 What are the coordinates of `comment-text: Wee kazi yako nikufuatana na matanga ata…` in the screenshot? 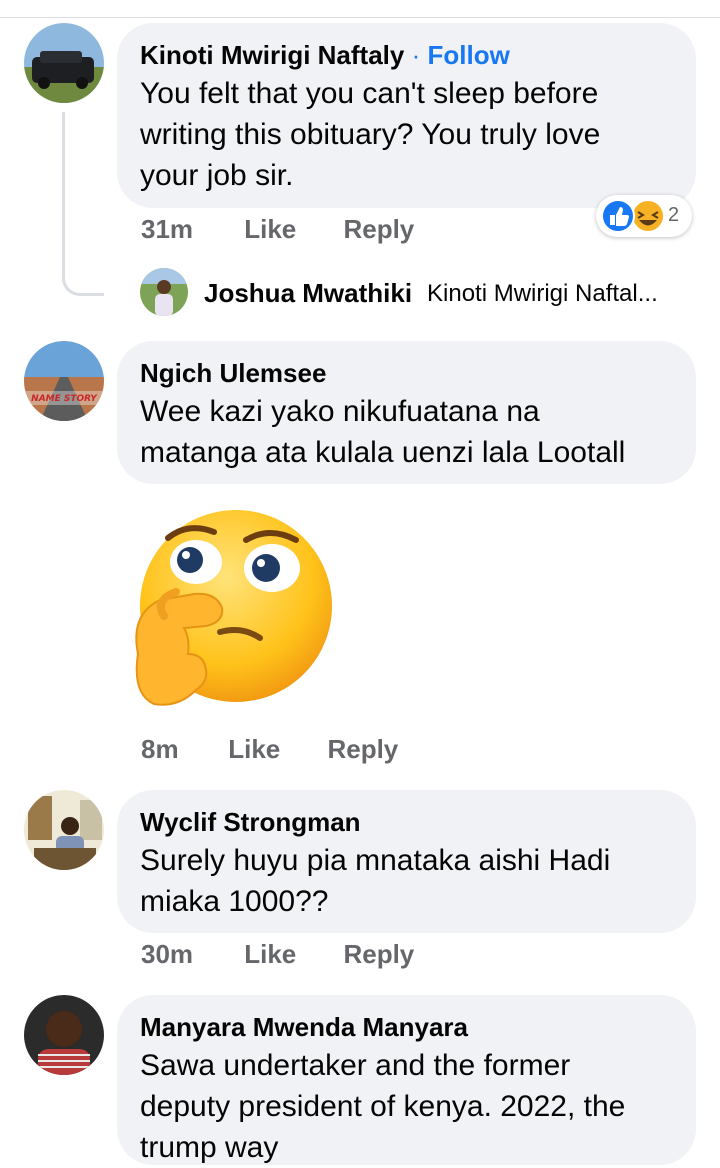 It's located at (382, 432).